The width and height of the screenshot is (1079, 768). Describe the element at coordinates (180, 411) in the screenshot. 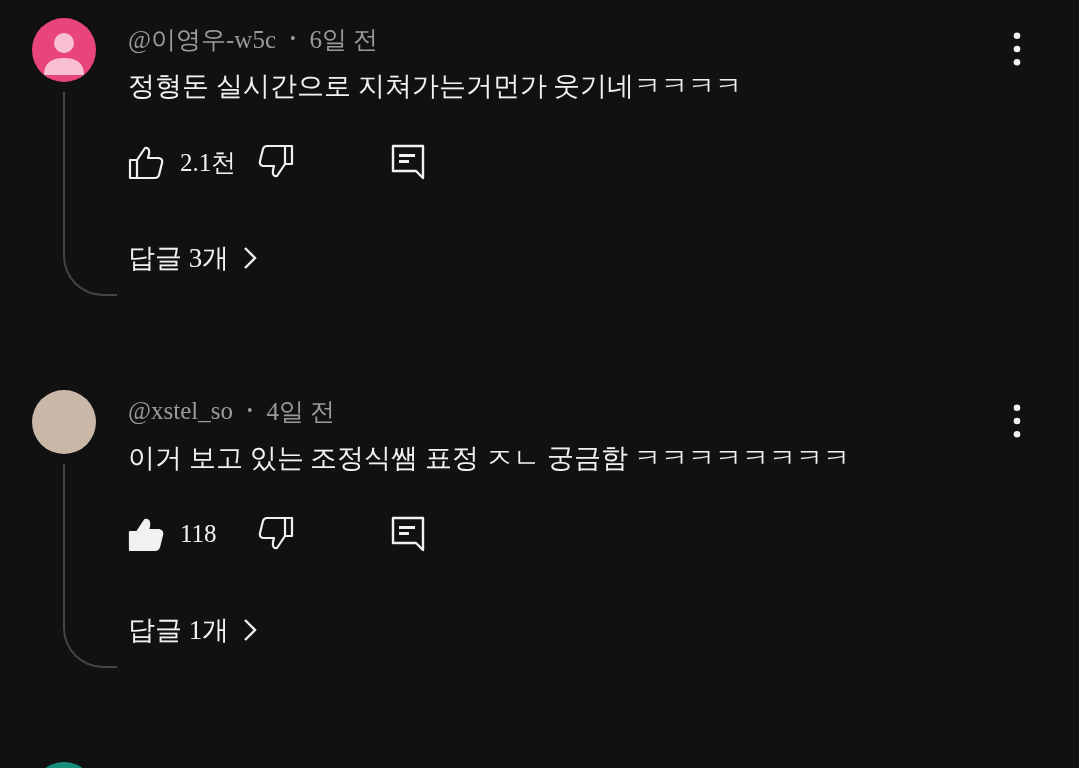

I see `author-name: @xstel_so` at that location.